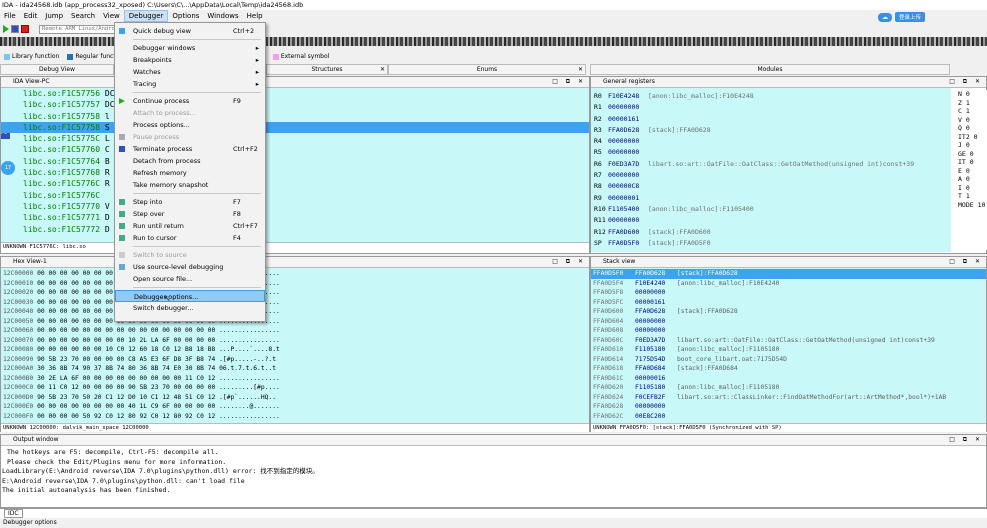 This screenshot has height=528, width=987. Describe the element at coordinates (57, 69) in the screenshot. I see `tab-debug-view: Debug View` at that location.